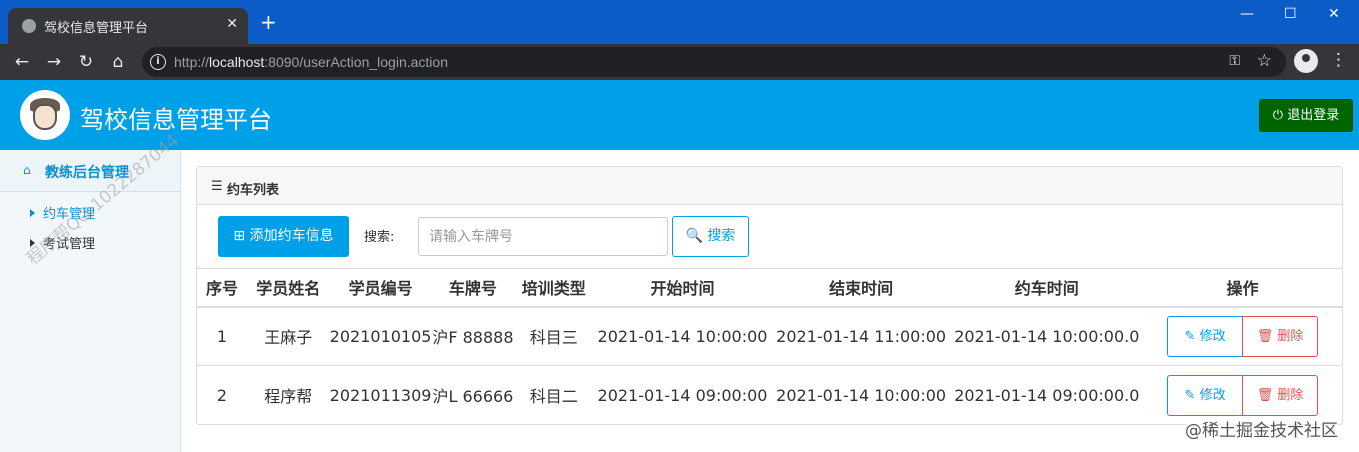 This screenshot has height=452, width=1359. What do you see at coordinates (158, 62) in the screenshot?
I see `info-icon: i` at bounding box center [158, 62].